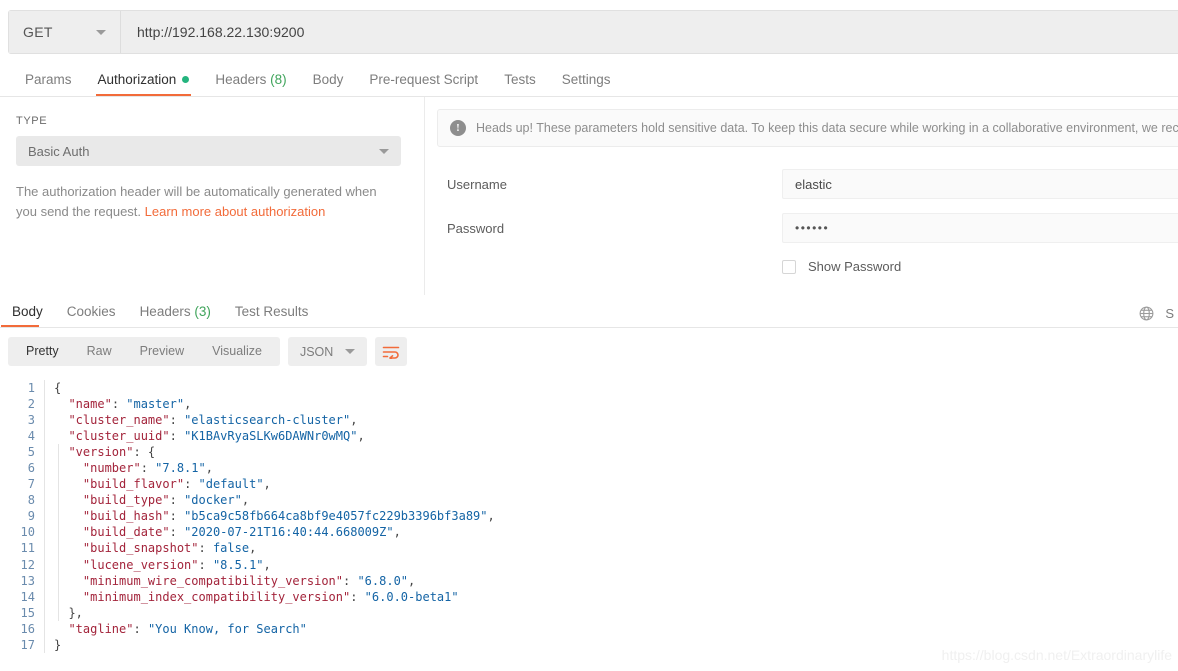 The height and width of the screenshot is (671, 1178). I want to click on request-tab-body: Body, so click(328, 84).